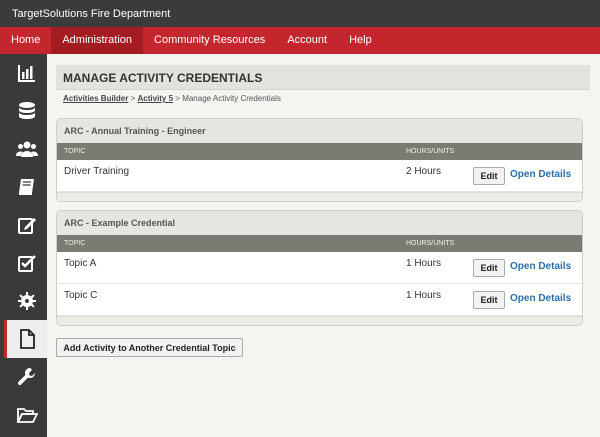 This screenshot has height=437, width=600. Describe the element at coordinates (91, 14) in the screenshot. I see `app-title: TargetSolutions Fire Department` at that location.